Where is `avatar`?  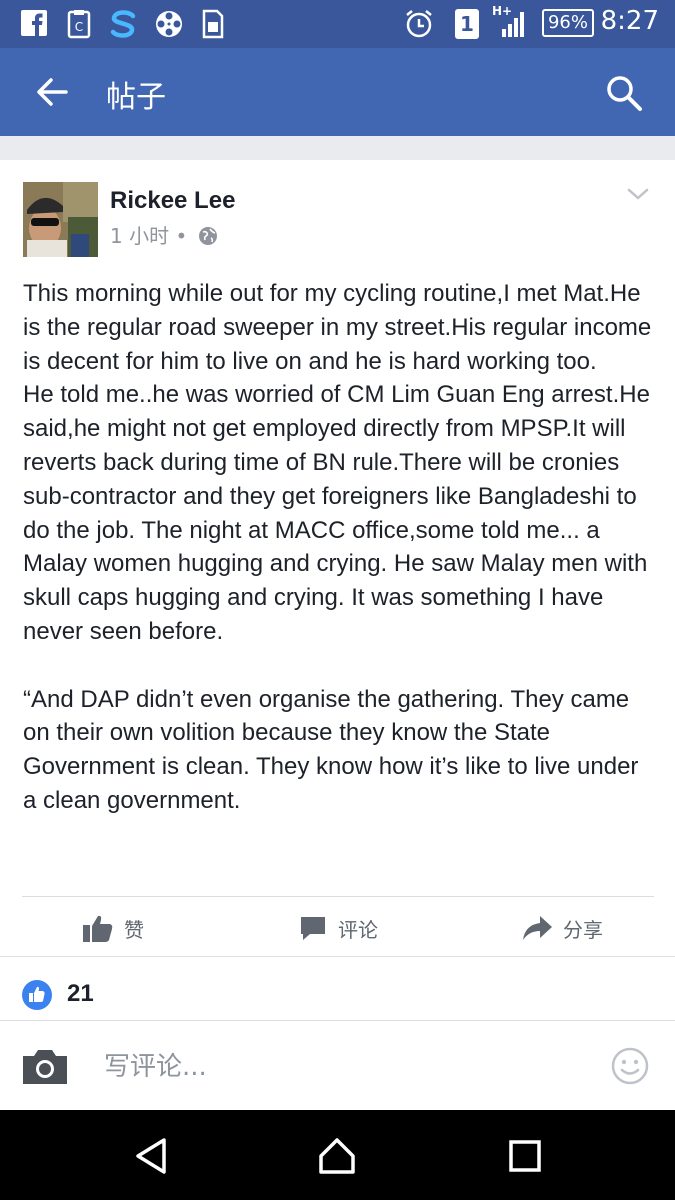
avatar is located at coordinates (60, 219).